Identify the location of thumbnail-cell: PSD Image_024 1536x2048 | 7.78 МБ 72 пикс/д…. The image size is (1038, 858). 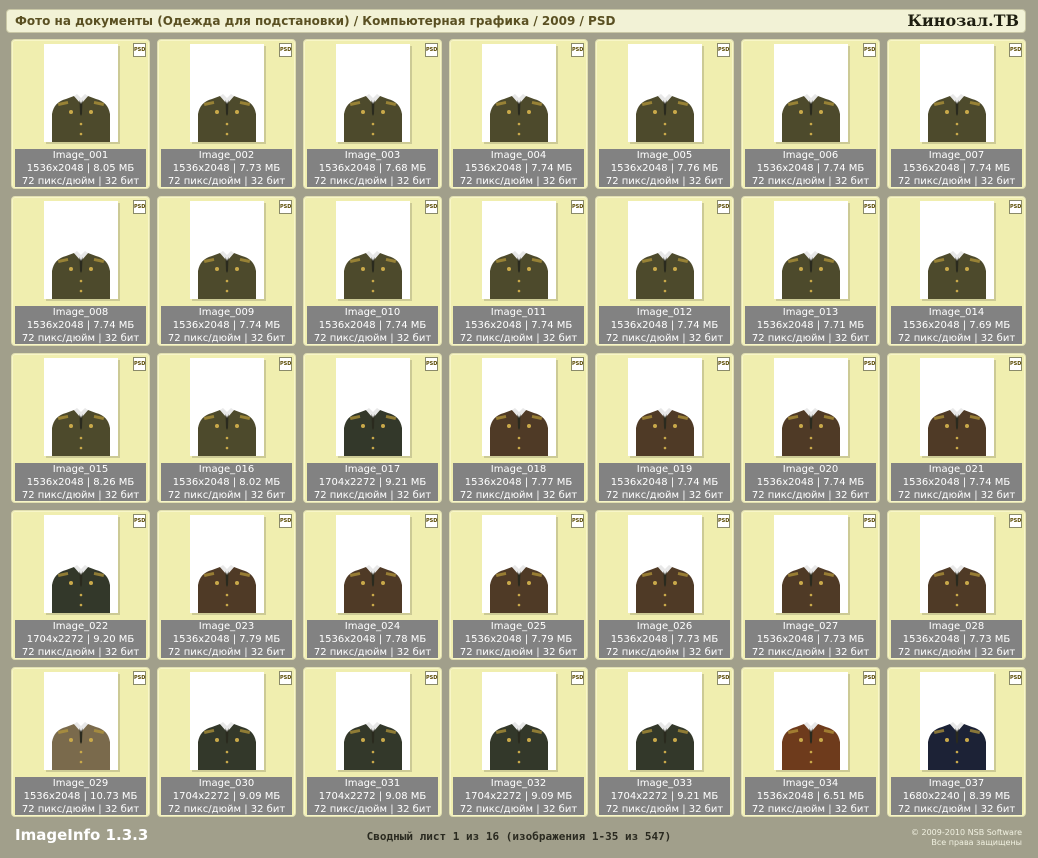
(372, 585).